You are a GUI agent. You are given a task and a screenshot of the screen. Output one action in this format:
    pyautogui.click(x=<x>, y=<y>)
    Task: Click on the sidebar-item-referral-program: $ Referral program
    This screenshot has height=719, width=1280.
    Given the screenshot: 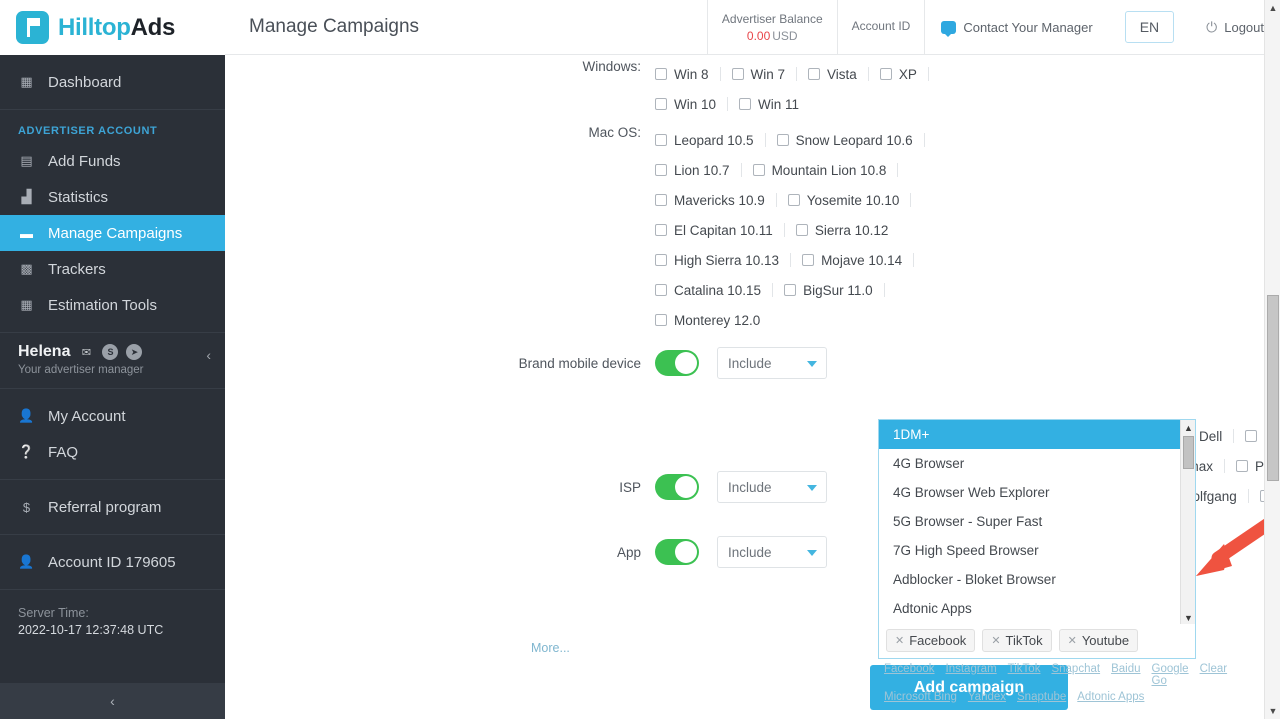 What is the action you would take?
    pyautogui.click(x=112, y=507)
    